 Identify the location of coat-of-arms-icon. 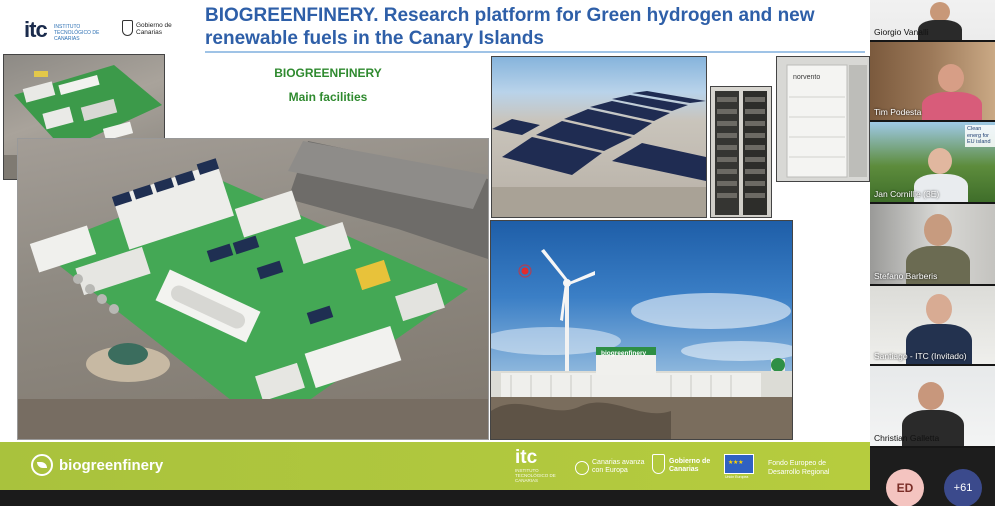
(127, 28).